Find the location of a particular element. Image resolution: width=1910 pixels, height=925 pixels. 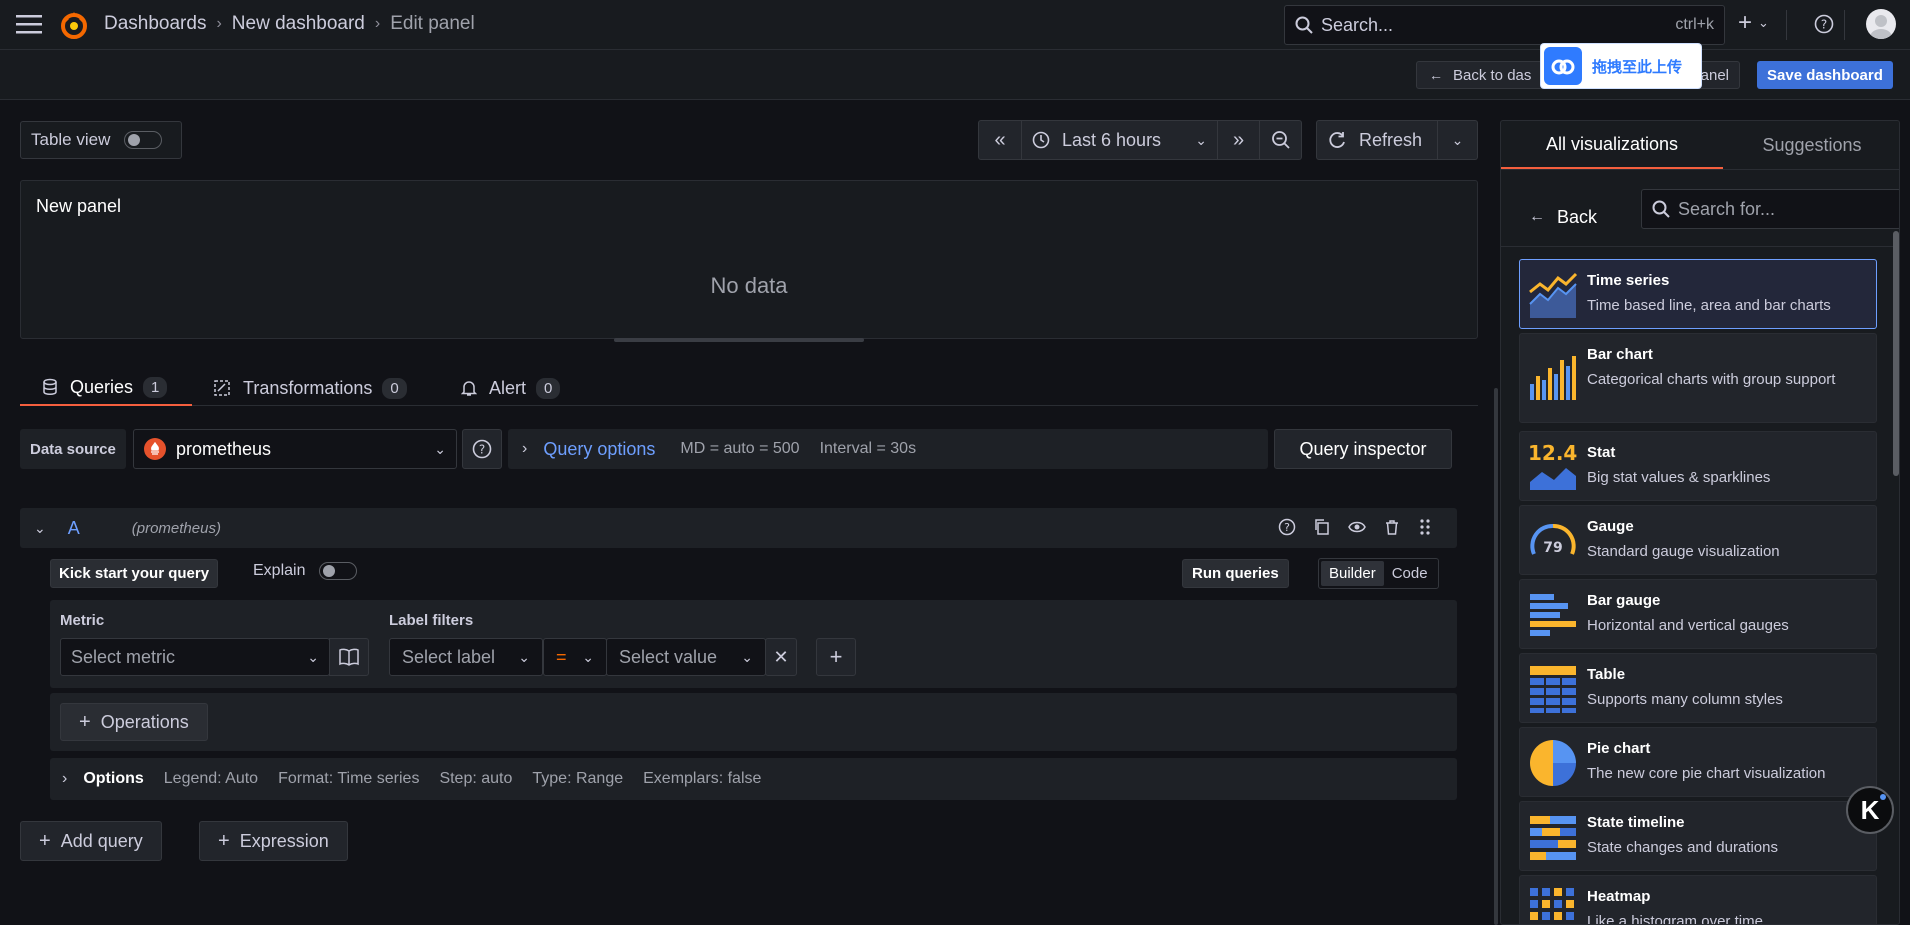

plus-icon: + is located at coordinates (45, 840).